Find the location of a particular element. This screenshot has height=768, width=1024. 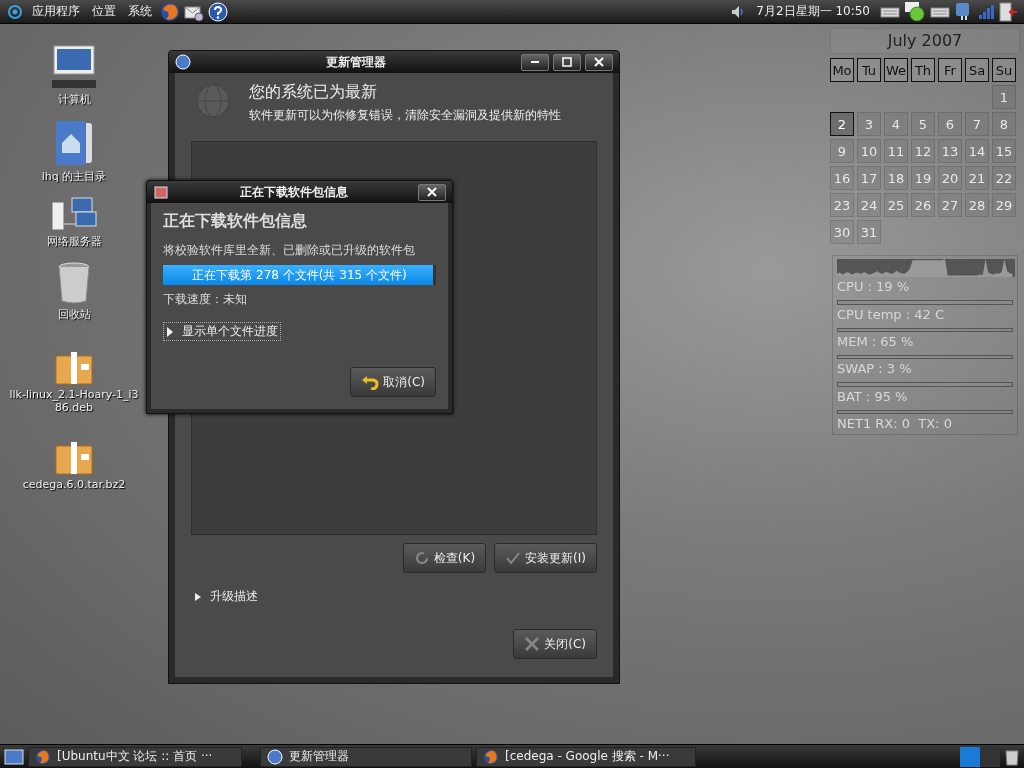

panel-menu: 位置 is located at coordinates (104, 11).